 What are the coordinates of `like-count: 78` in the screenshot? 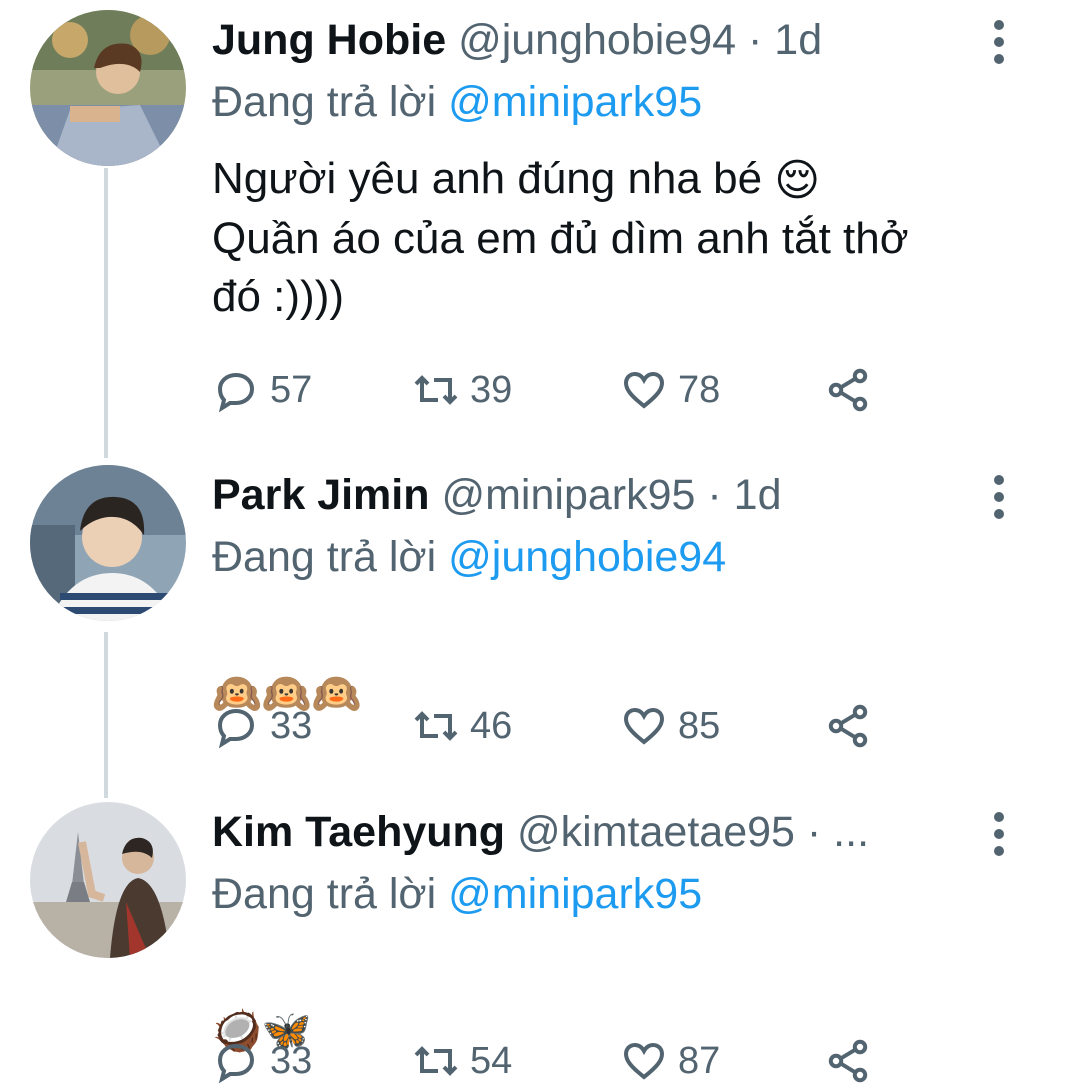 It's located at (699, 389).